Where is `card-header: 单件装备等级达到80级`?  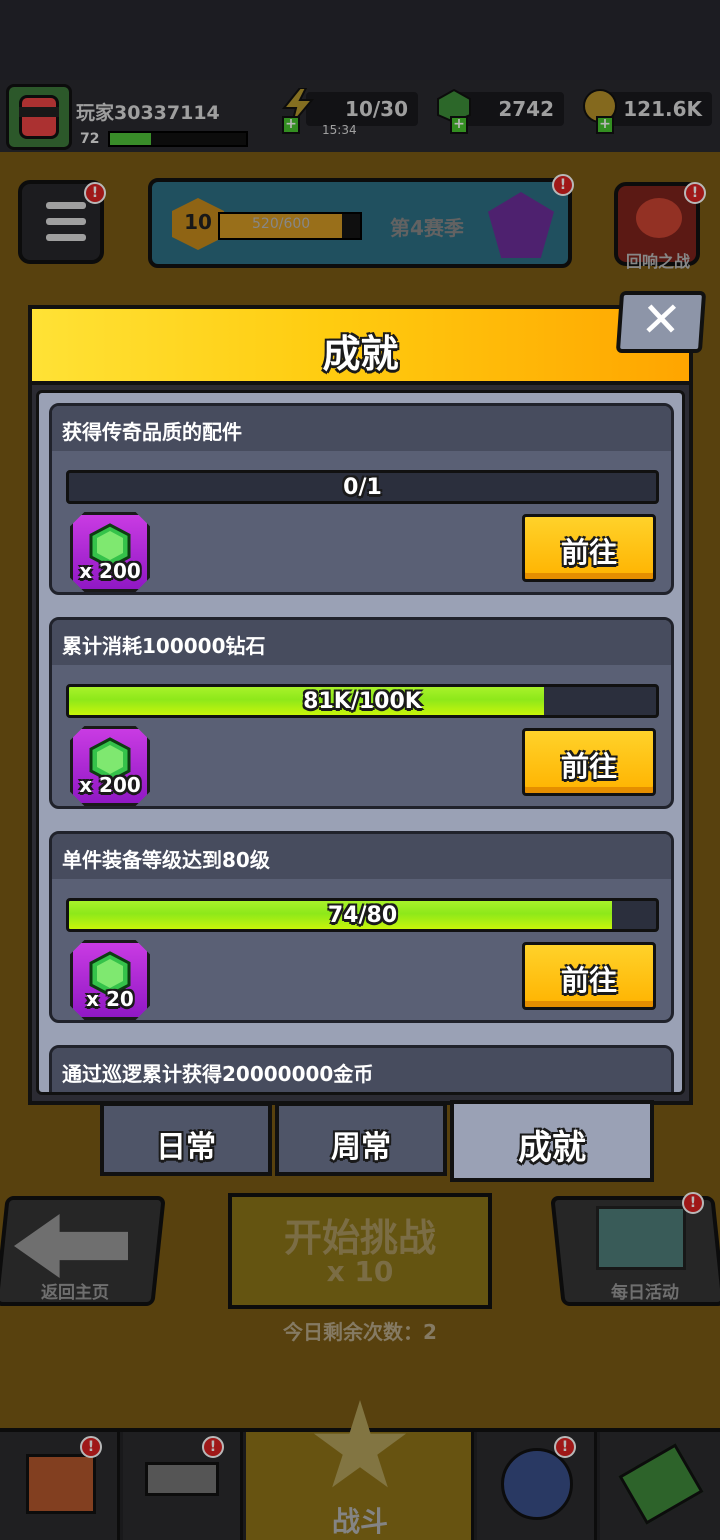 card-header: 单件装备等级达到80级 is located at coordinates (361, 856).